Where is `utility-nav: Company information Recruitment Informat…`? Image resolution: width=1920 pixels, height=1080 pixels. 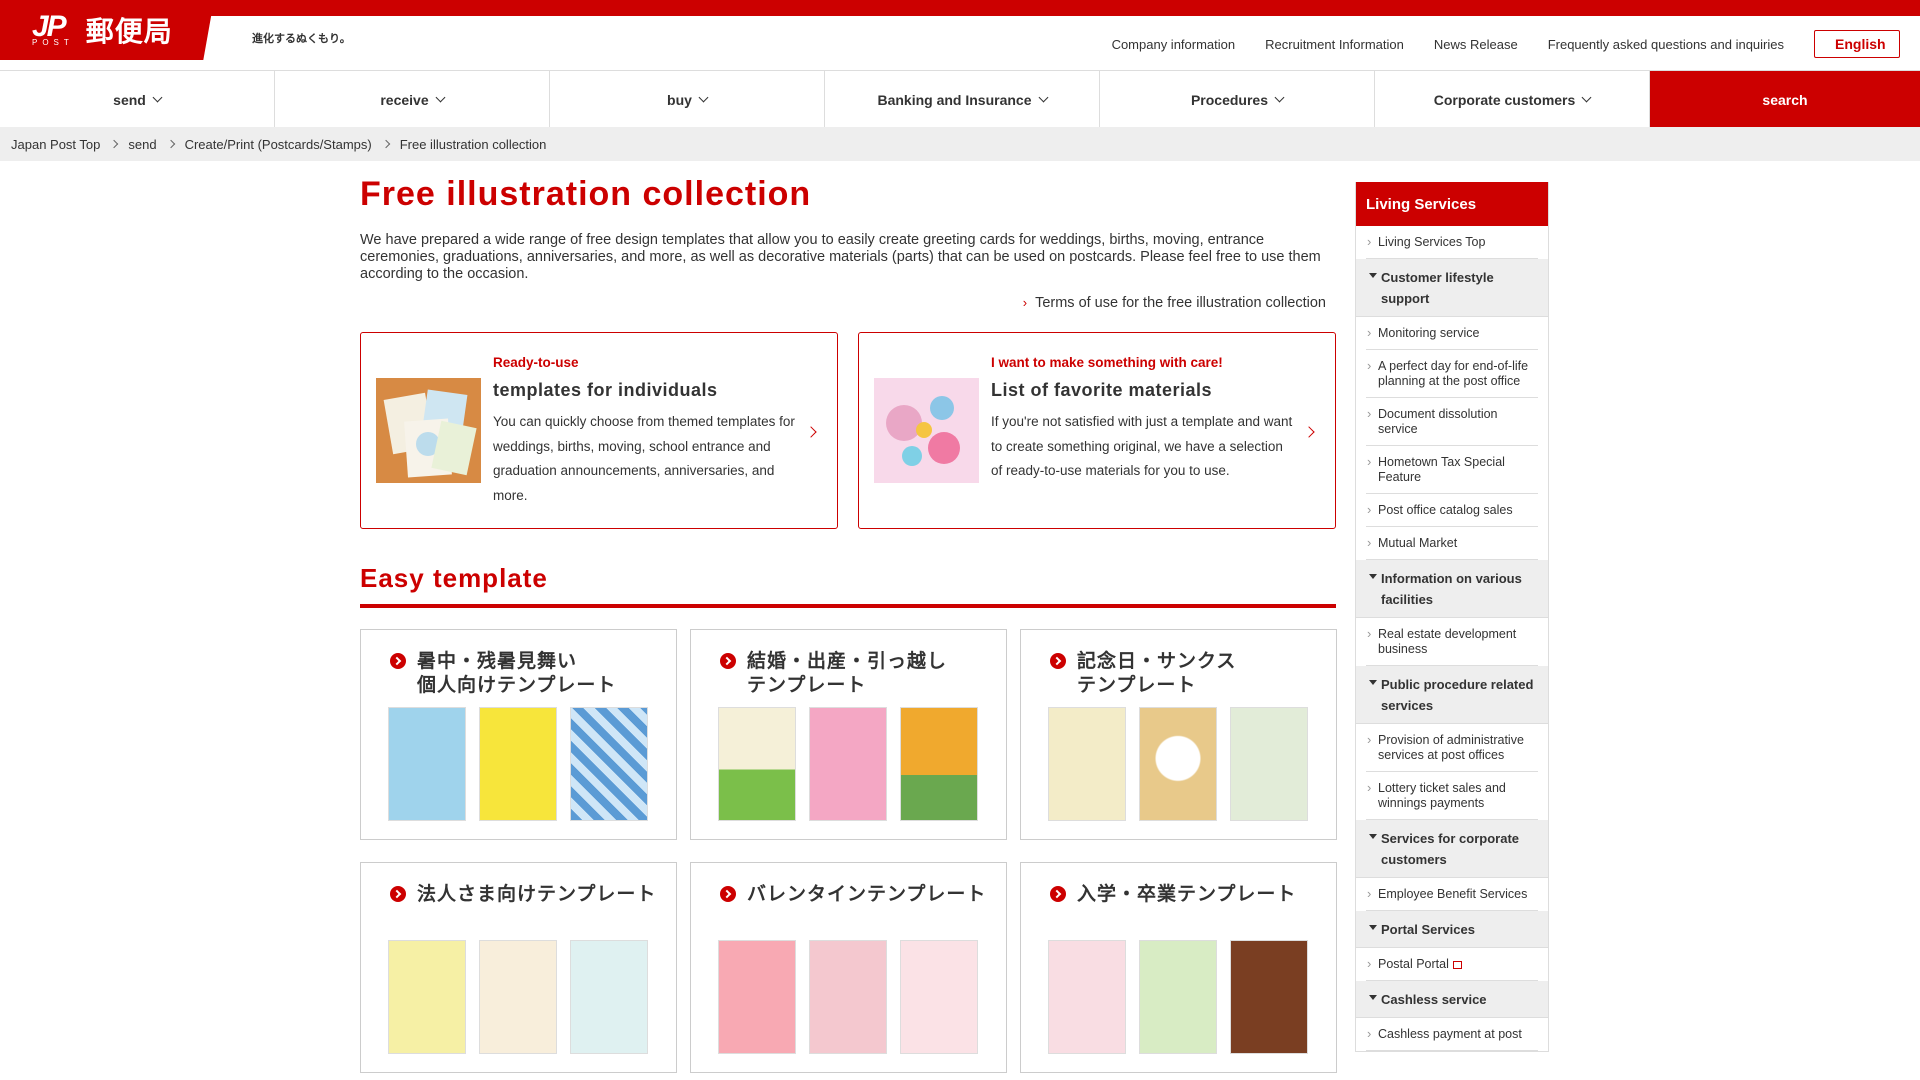 utility-nav: Company information Recruitment Informat… is located at coordinates (1506, 44).